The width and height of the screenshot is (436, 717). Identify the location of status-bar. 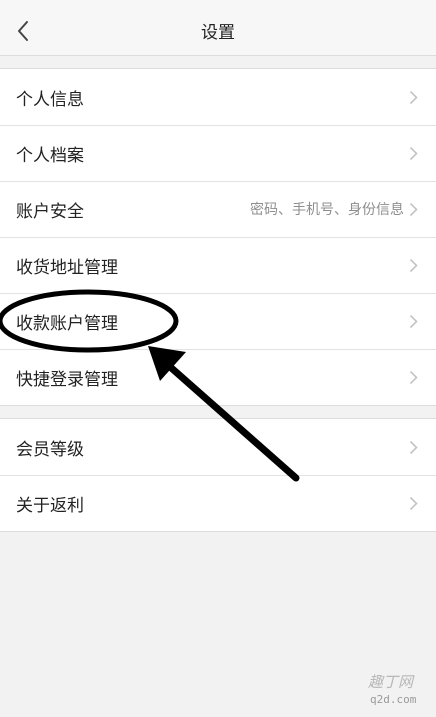
(218, 5).